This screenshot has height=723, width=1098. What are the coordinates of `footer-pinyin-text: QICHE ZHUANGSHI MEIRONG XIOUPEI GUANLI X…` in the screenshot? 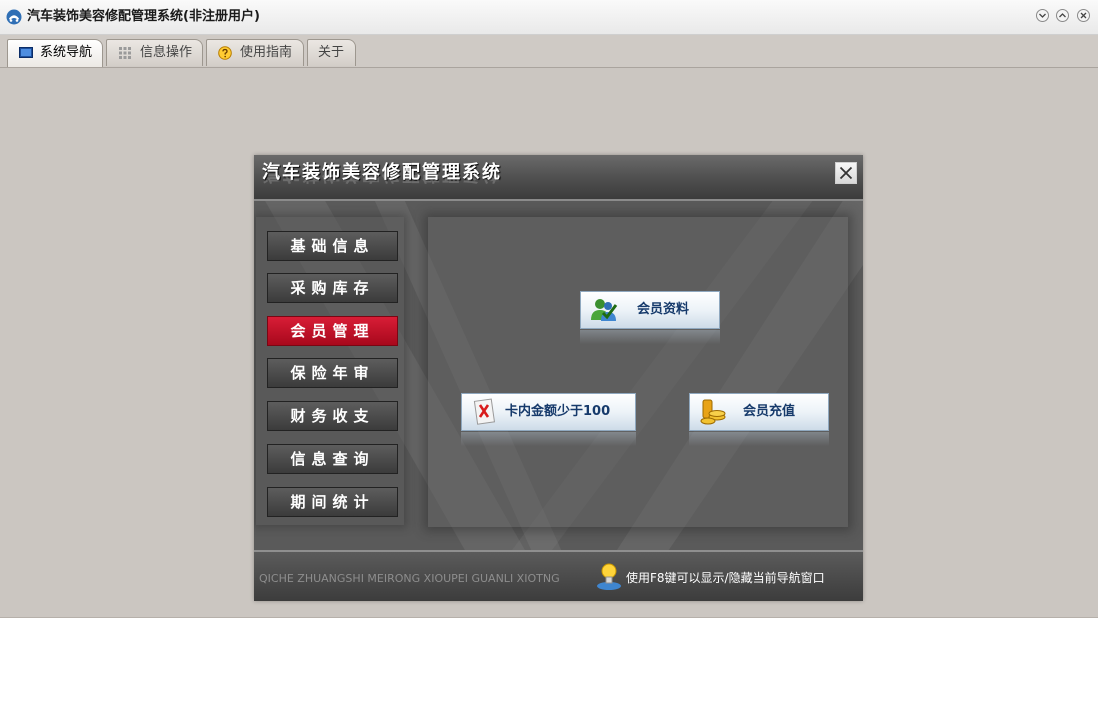 It's located at (409, 578).